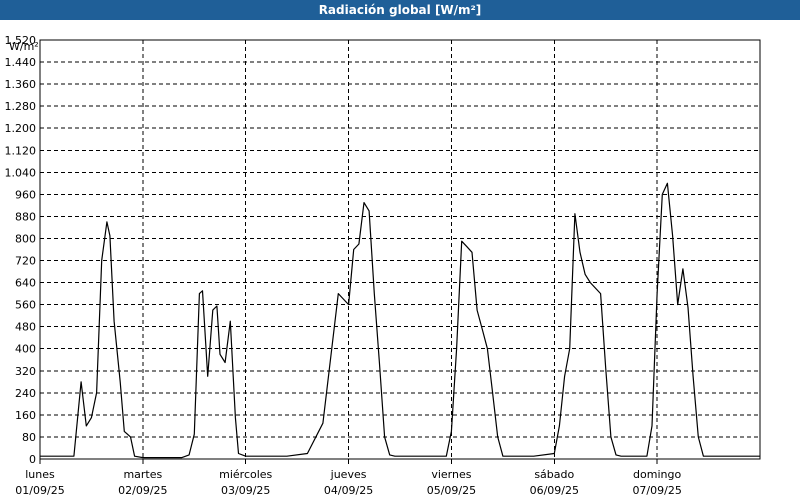 This screenshot has width=800, height=500. What do you see at coordinates (25, 415) in the screenshot?
I see `y-tick-label: 160` at bounding box center [25, 415].